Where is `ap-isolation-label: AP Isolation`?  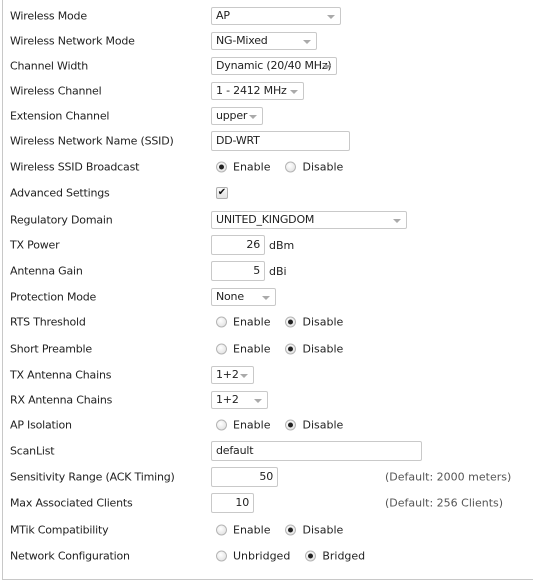 ap-isolation-label: AP Isolation is located at coordinates (41, 425).